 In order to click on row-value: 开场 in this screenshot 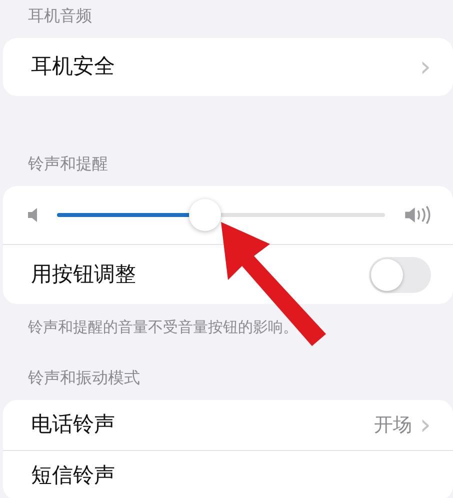, I will do `click(393, 425)`.